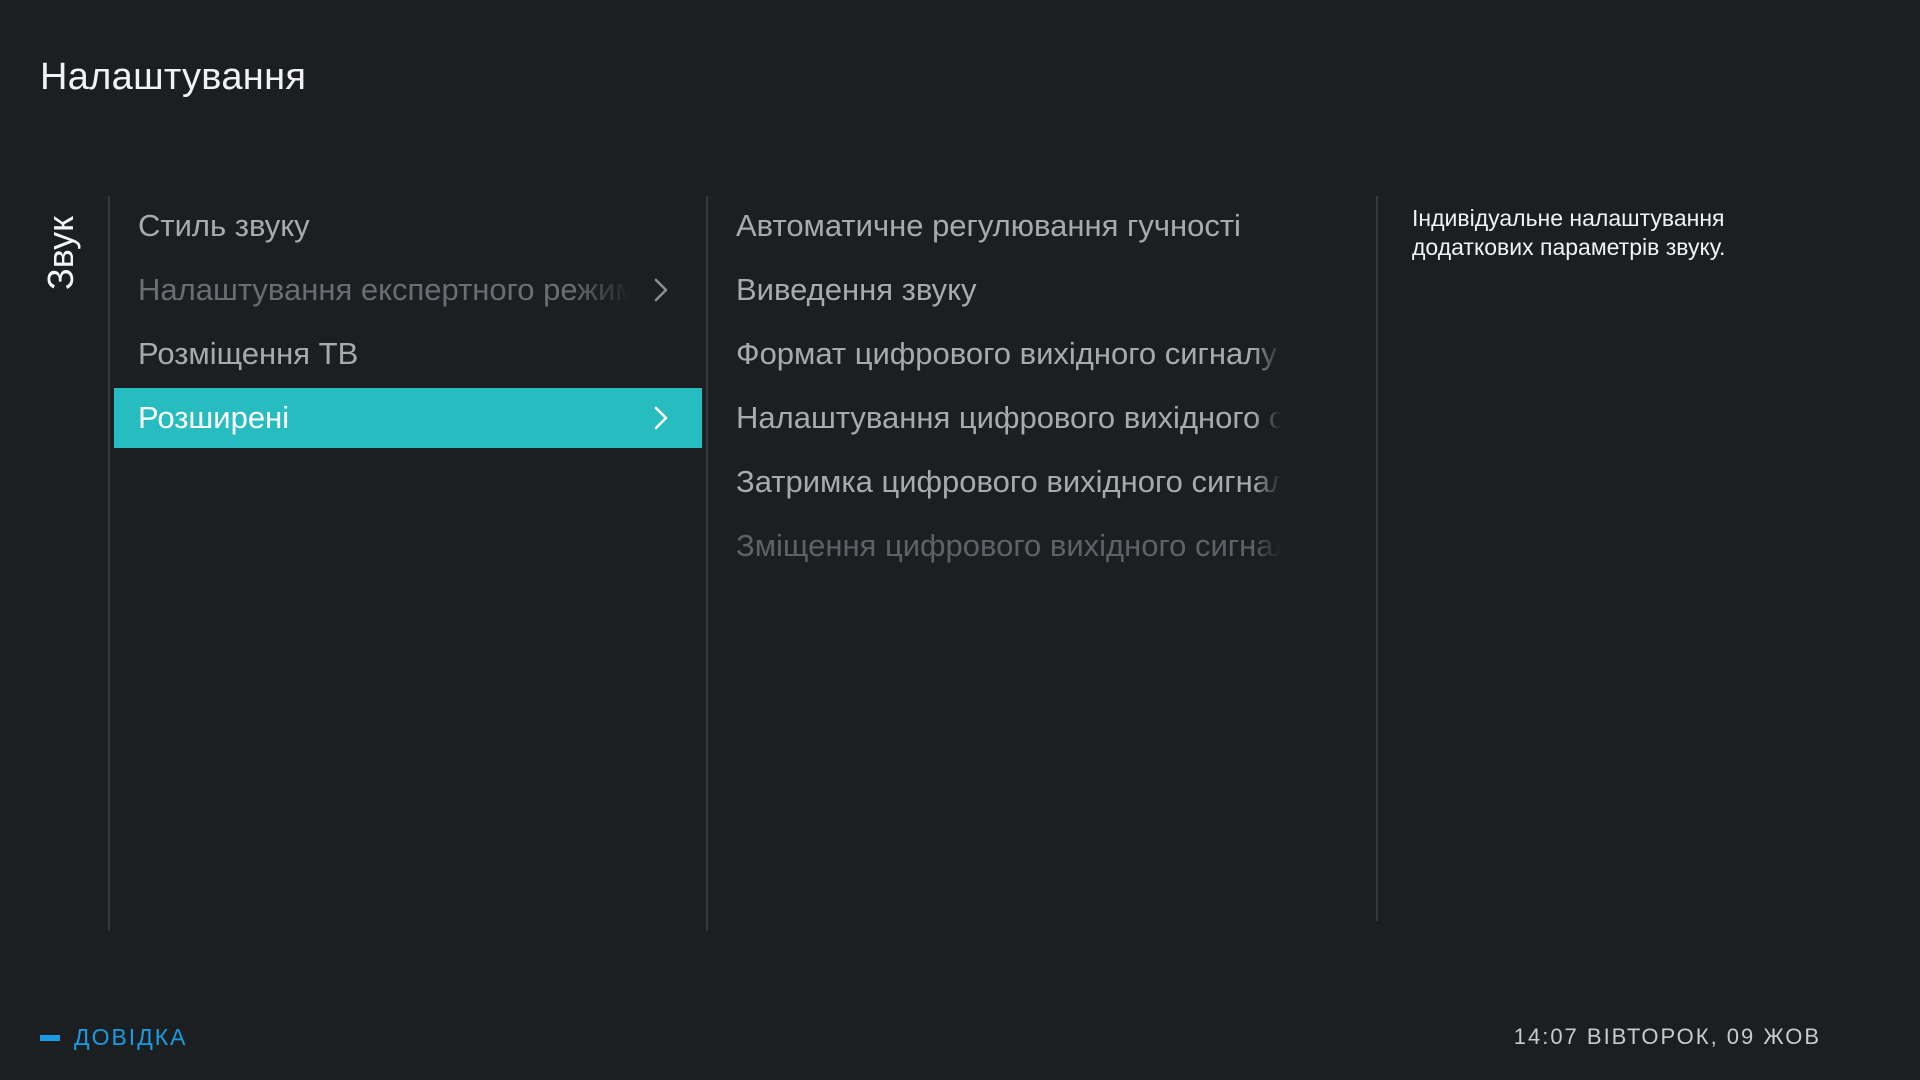 This screenshot has height=1080, width=1920. I want to click on section-label: Звук, so click(62, 245).